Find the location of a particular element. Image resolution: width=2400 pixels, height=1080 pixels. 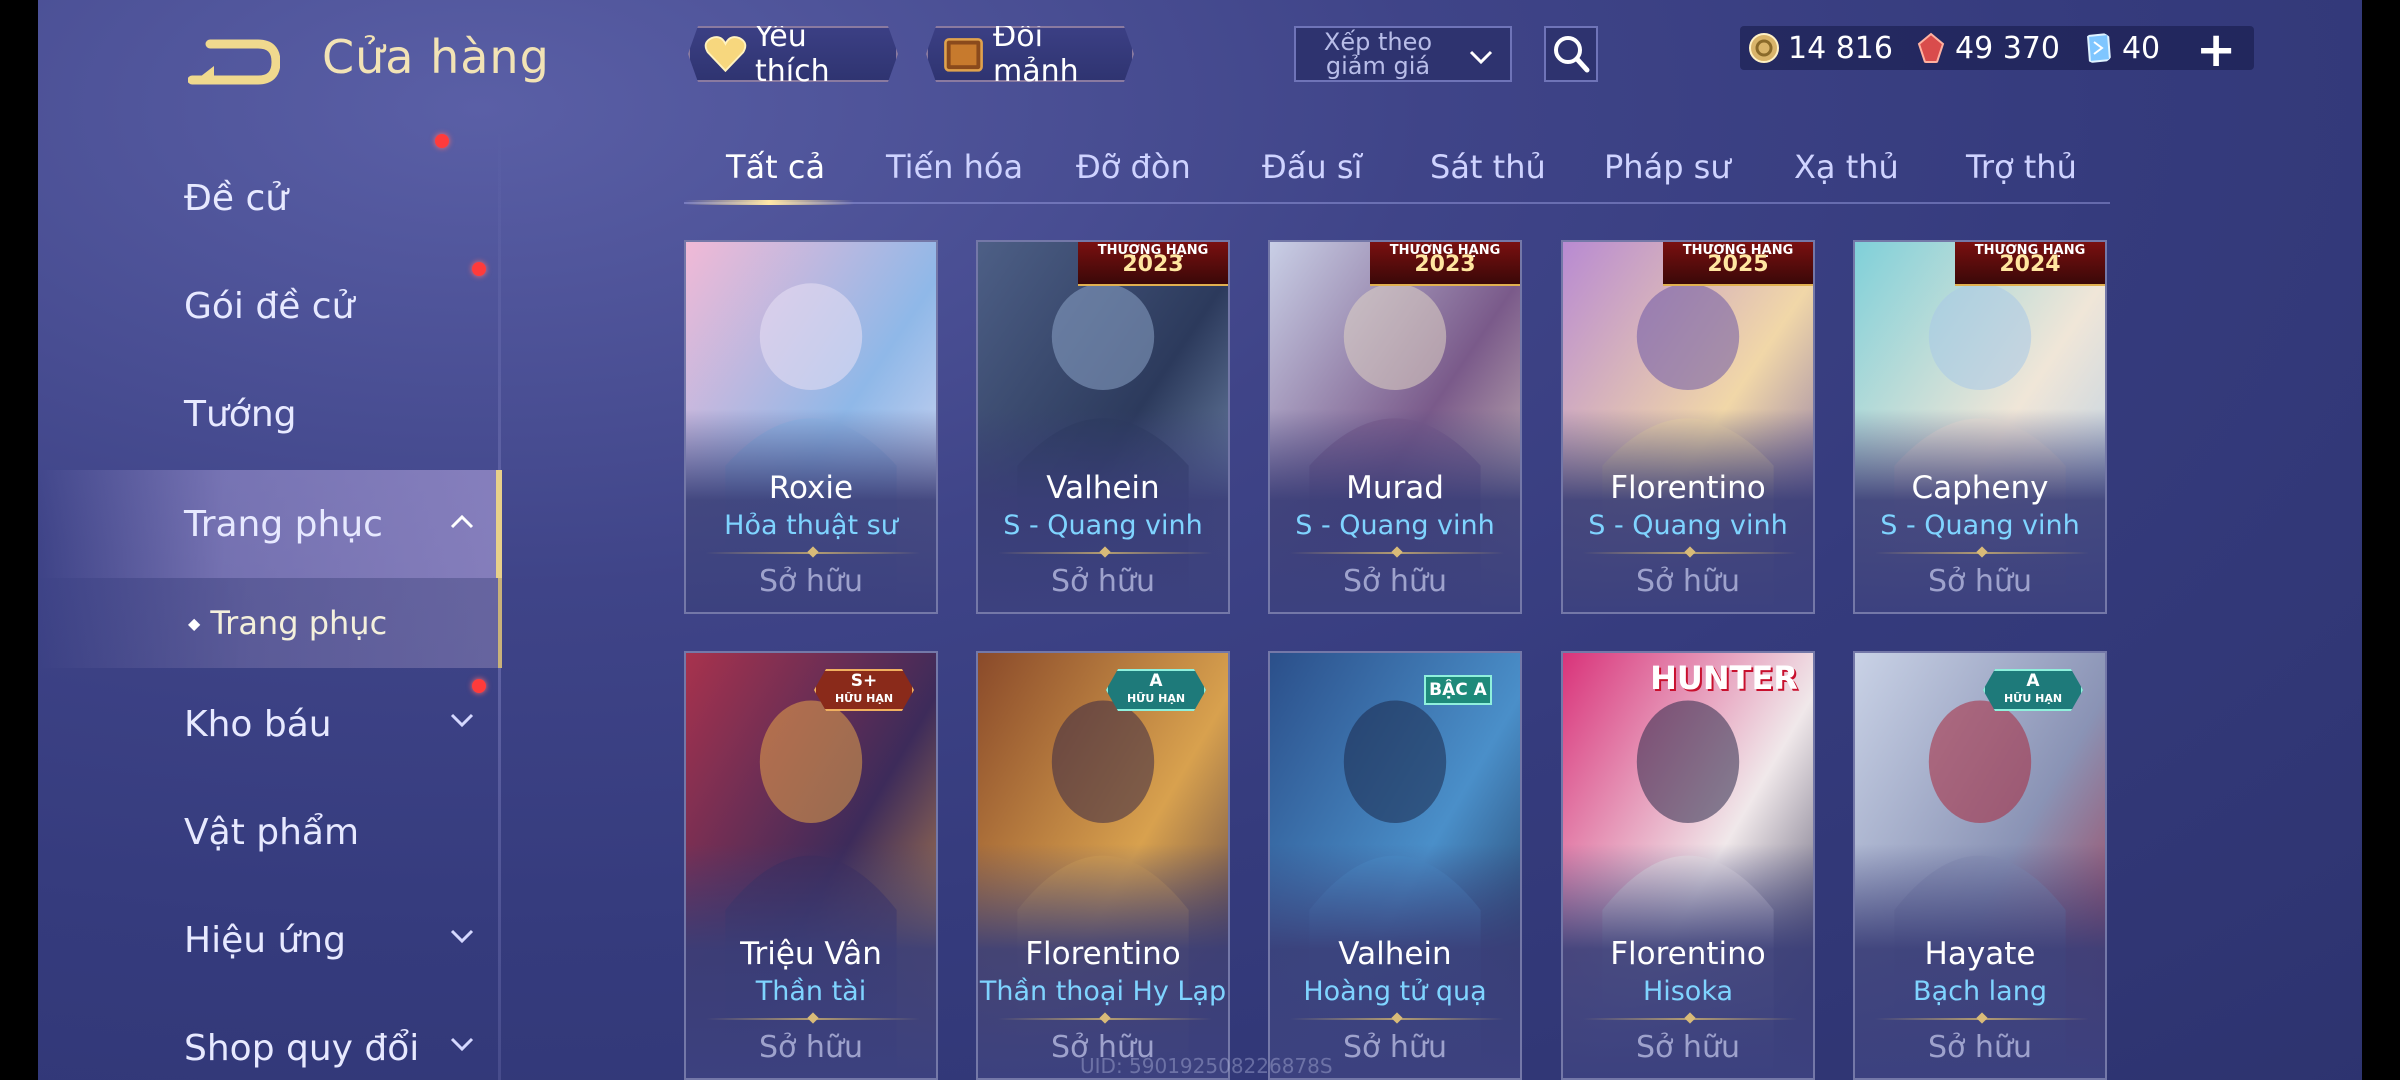

exchange-label: Đổi mảnh is located at coordinates (1036, 54).